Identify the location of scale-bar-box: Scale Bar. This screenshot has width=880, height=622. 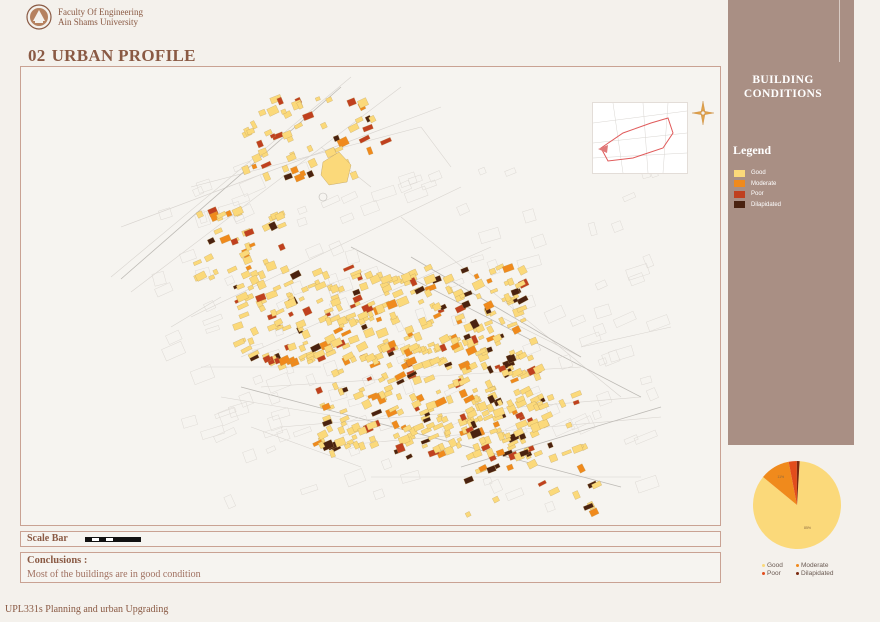
(370, 539).